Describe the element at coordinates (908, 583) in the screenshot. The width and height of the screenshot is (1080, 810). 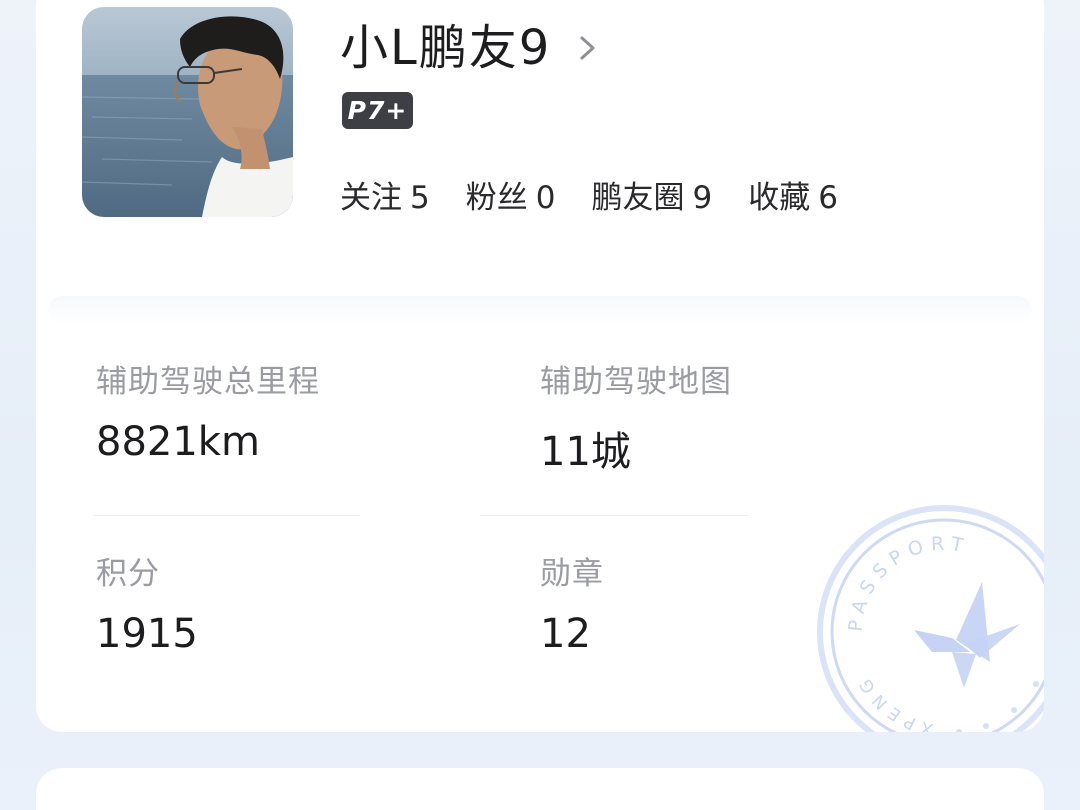
I see `stamp-text-top: PASSPORT` at that location.